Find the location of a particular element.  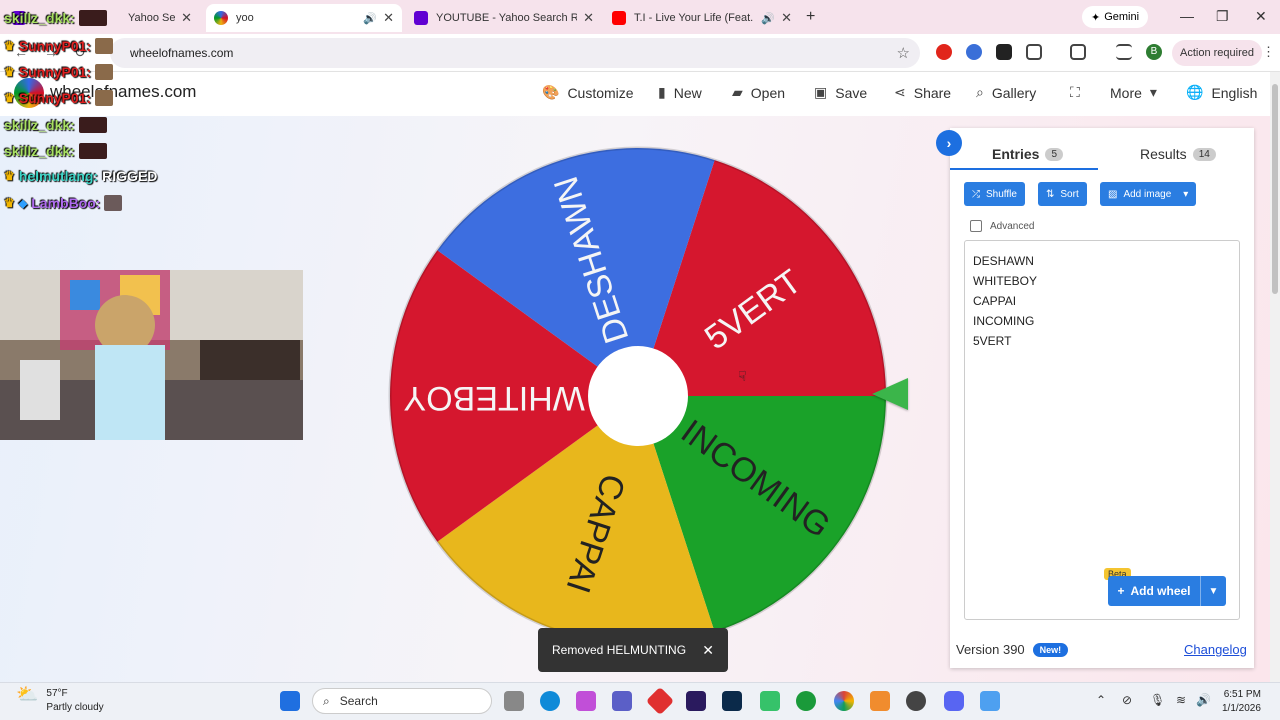

add-wheel-dropdown: ▼ is located at coordinates (1213, 591).